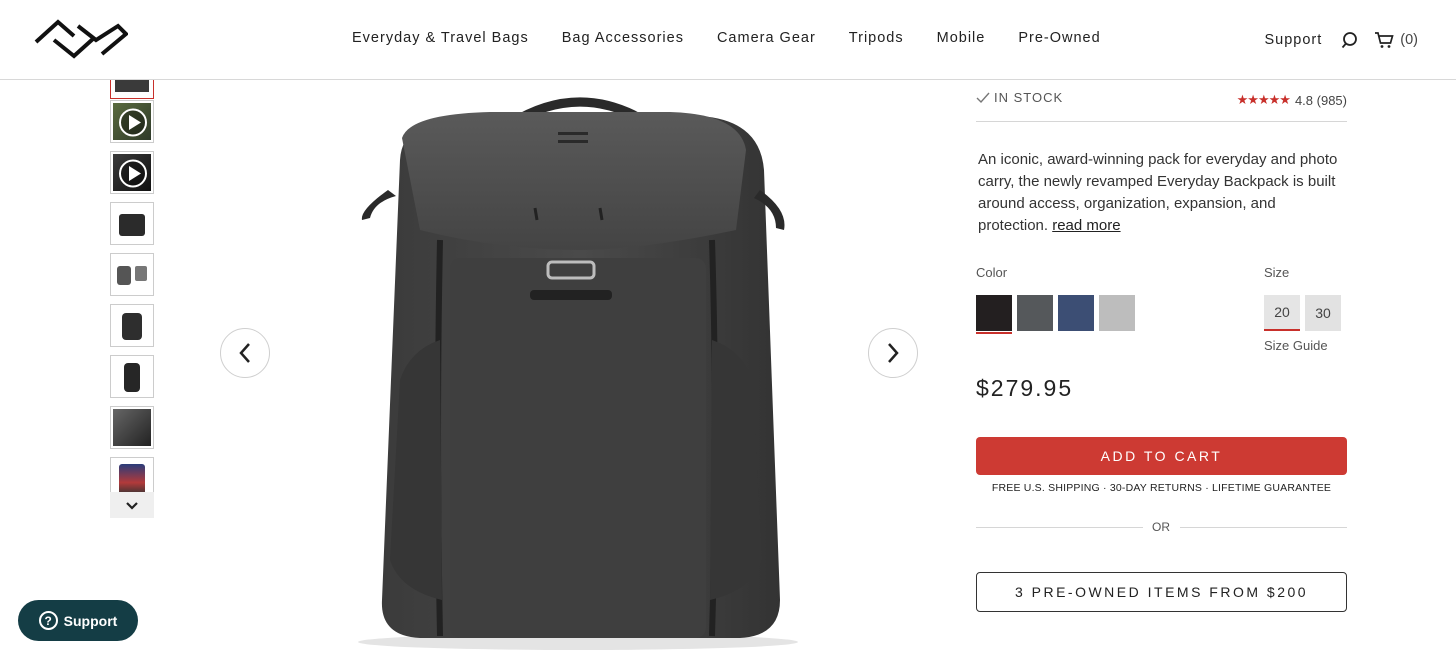 The width and height of the screenshot is (1456, 652). I want to click on support-chat-button: ? Support, so click(78, 620).